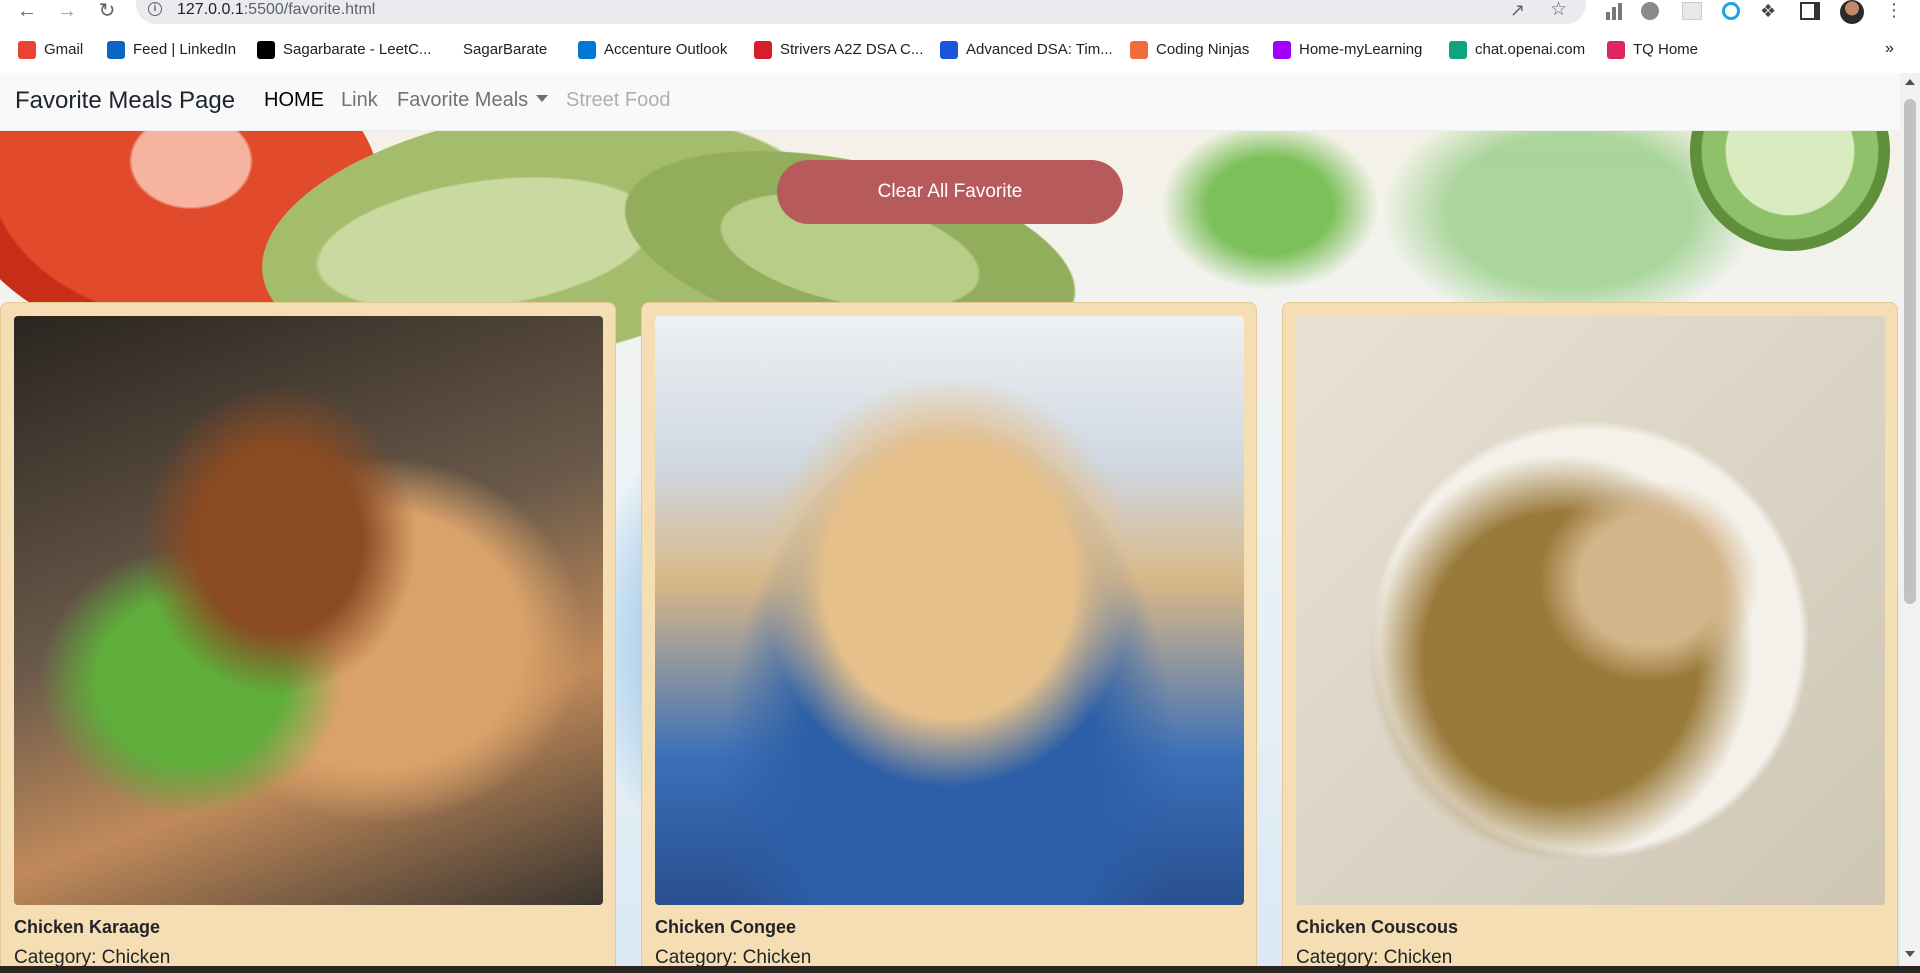  I want to click on bookmark-item: Home-myLearning, so click(1360, 50).